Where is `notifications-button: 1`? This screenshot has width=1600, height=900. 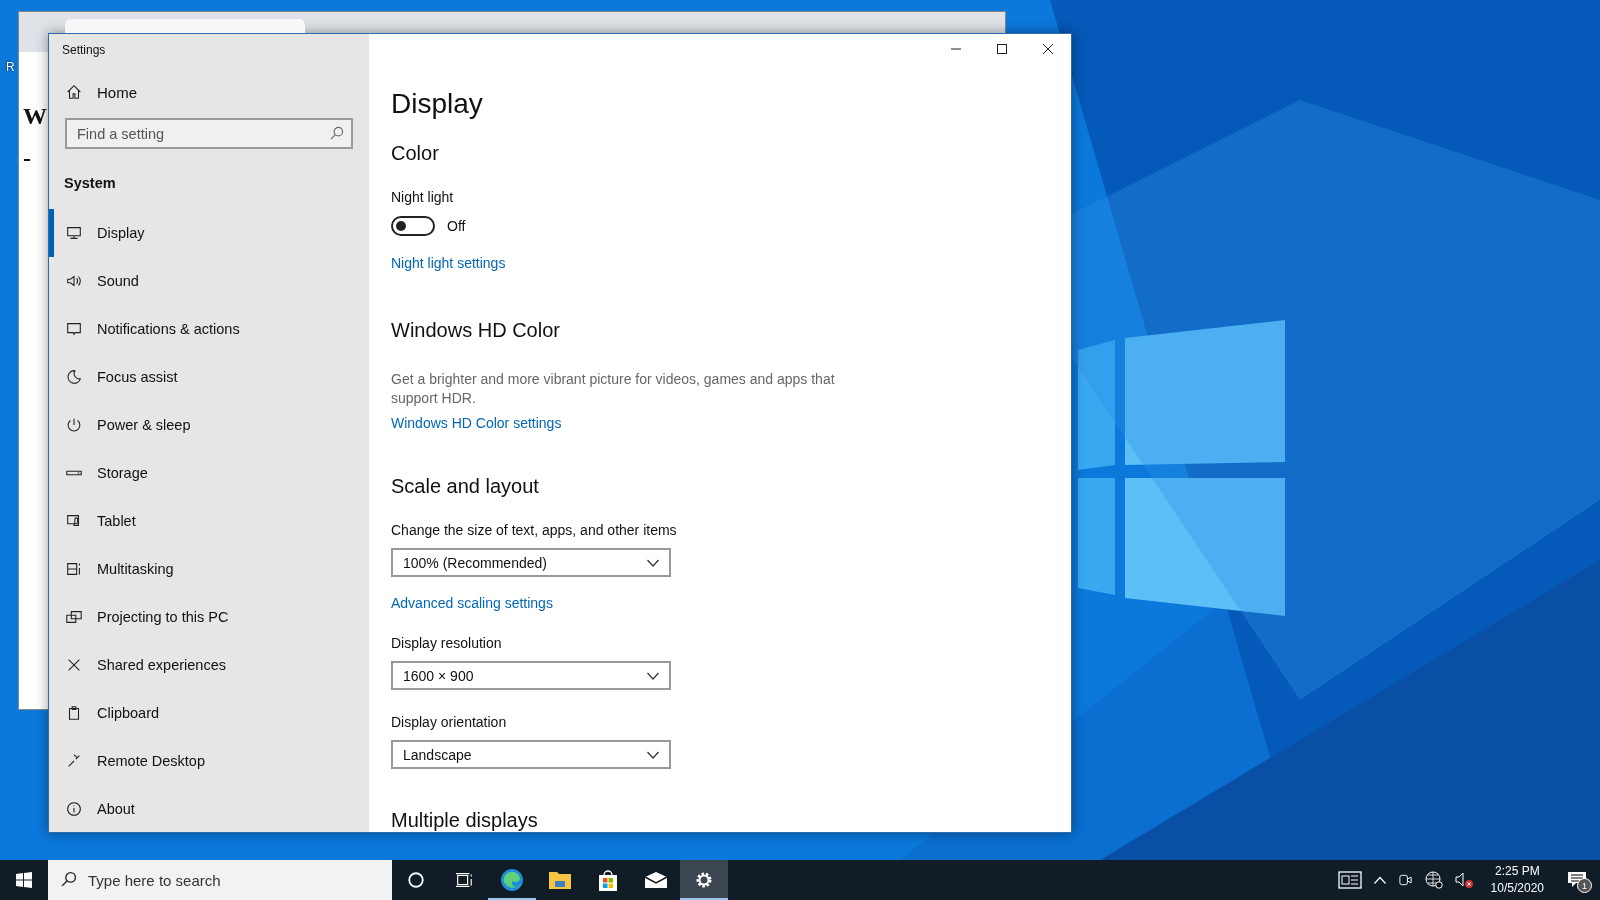 notifications-button: 1 is located at coordinates (1577, 880).